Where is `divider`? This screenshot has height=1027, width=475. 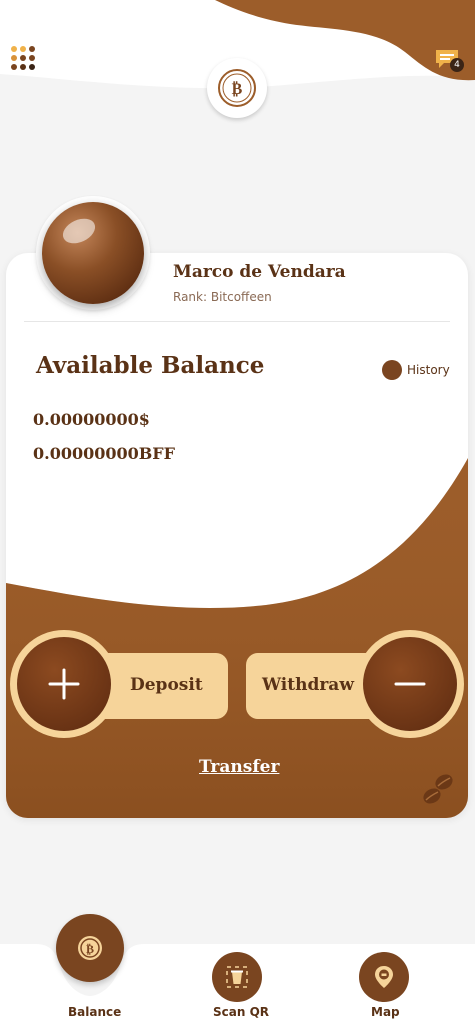
divider is located at coordinates (237, 321).